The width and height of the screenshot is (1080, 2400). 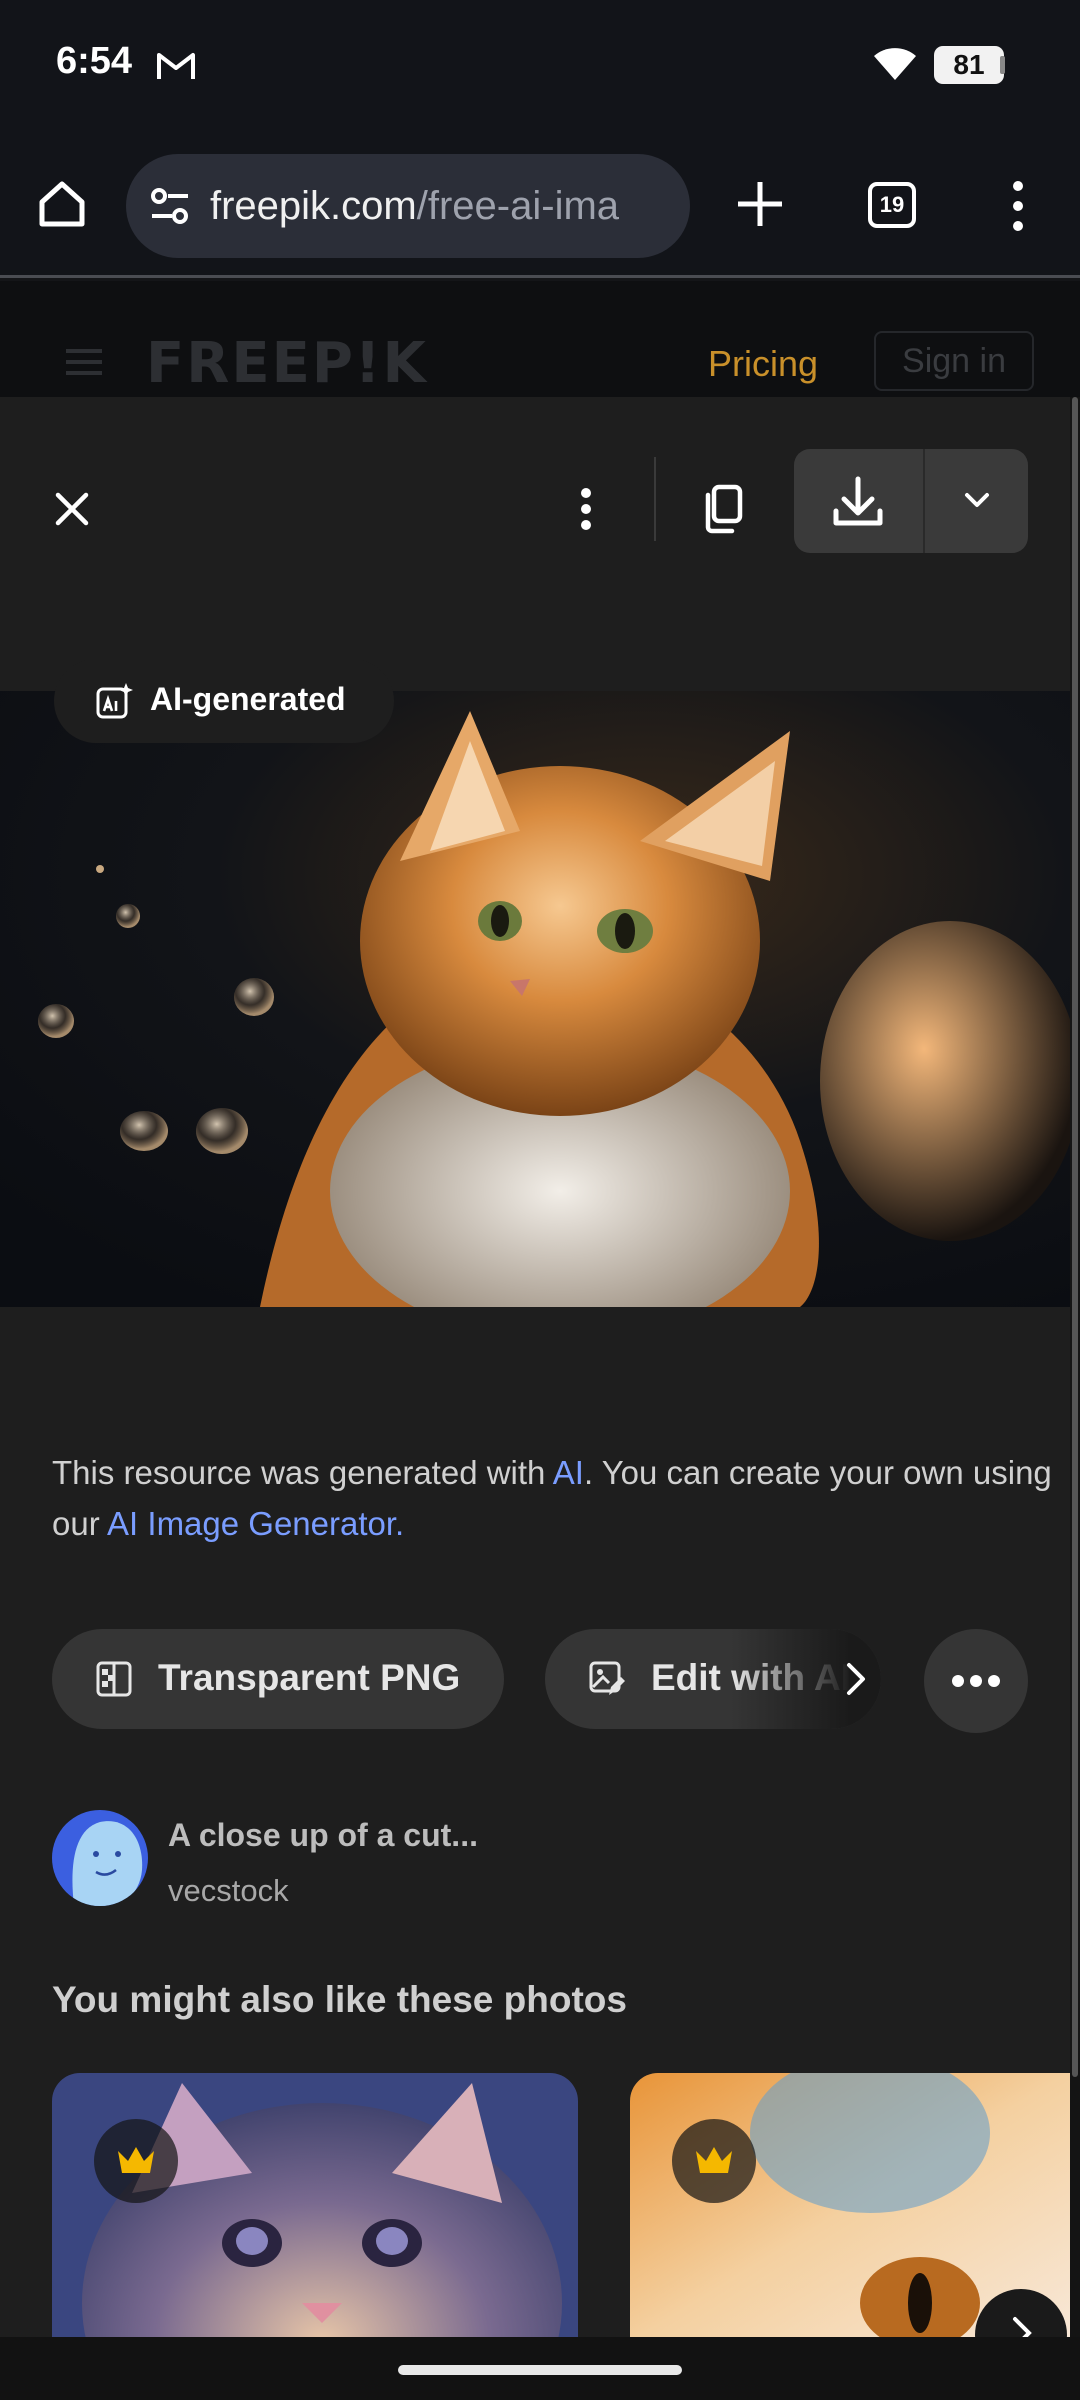 What do you see at coordinates (62, 204) in the screenshot?
I see `home-icon` at bounding box center [62, 204].